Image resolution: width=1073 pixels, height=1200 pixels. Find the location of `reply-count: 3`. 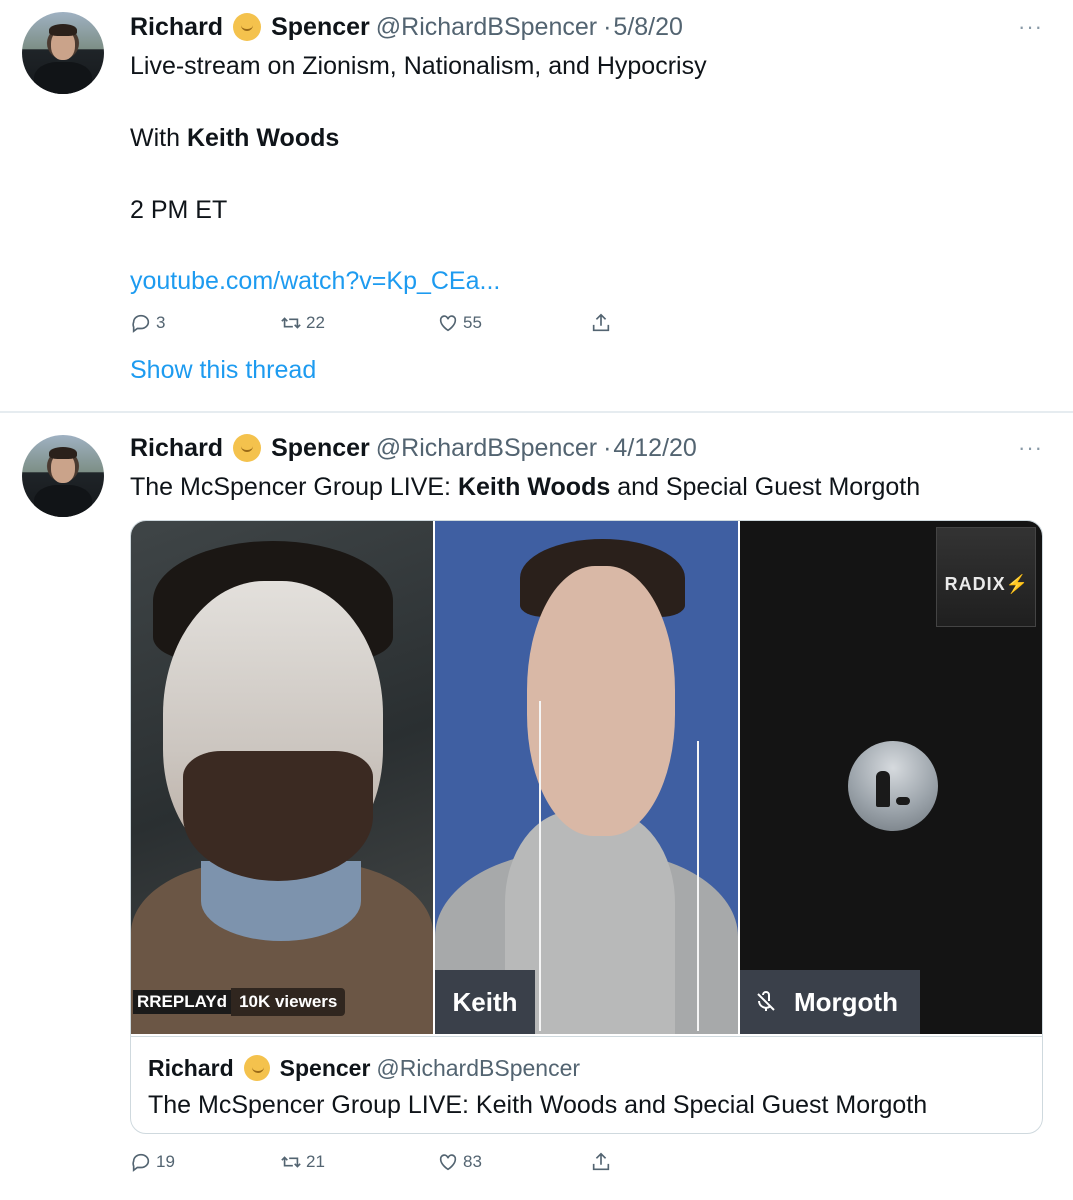

reply-count: 3 is located at coordinates (161, 322).